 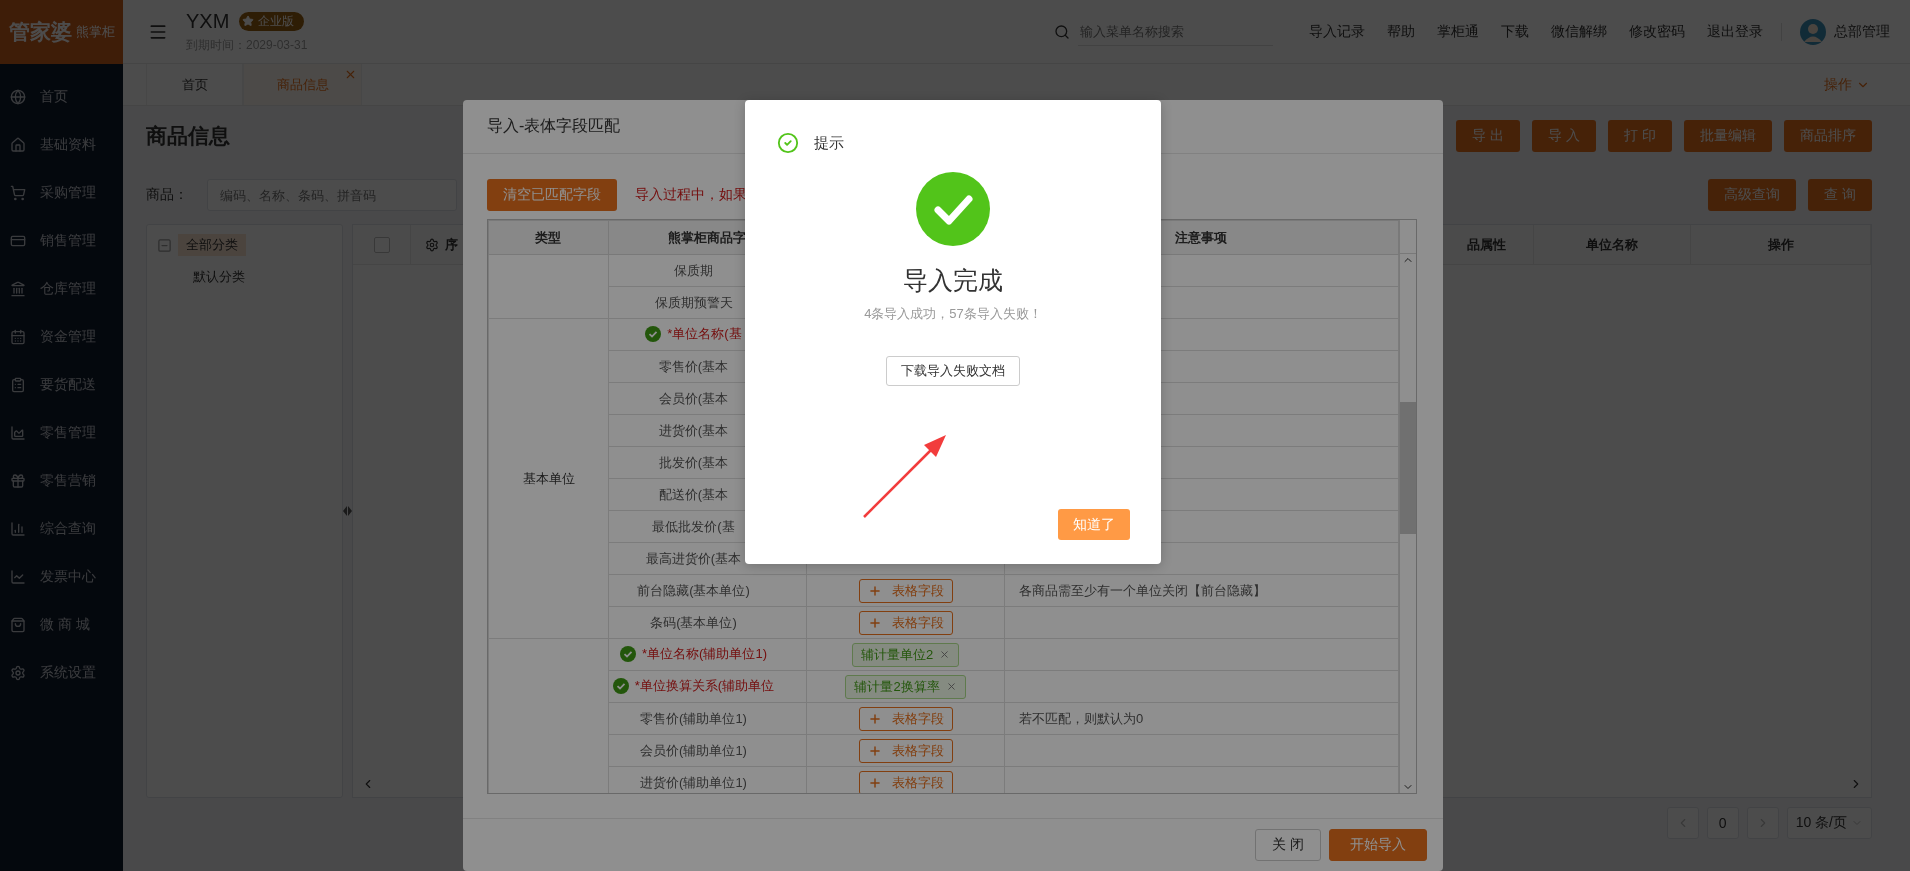 I want to click on bag-icon, so click(x=18, y=625).